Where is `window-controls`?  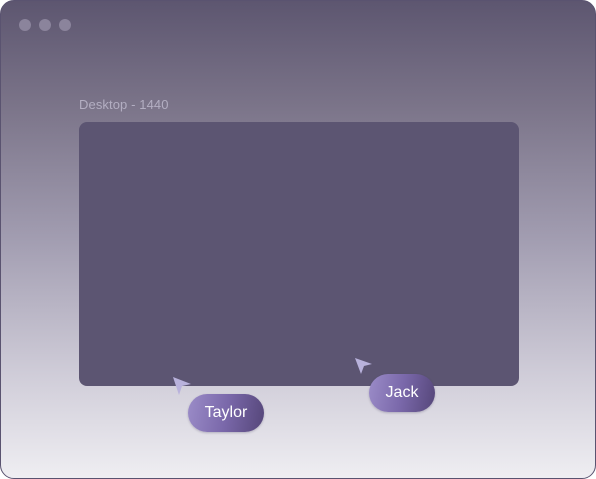 window-controls is located at coordinates (45, 25).